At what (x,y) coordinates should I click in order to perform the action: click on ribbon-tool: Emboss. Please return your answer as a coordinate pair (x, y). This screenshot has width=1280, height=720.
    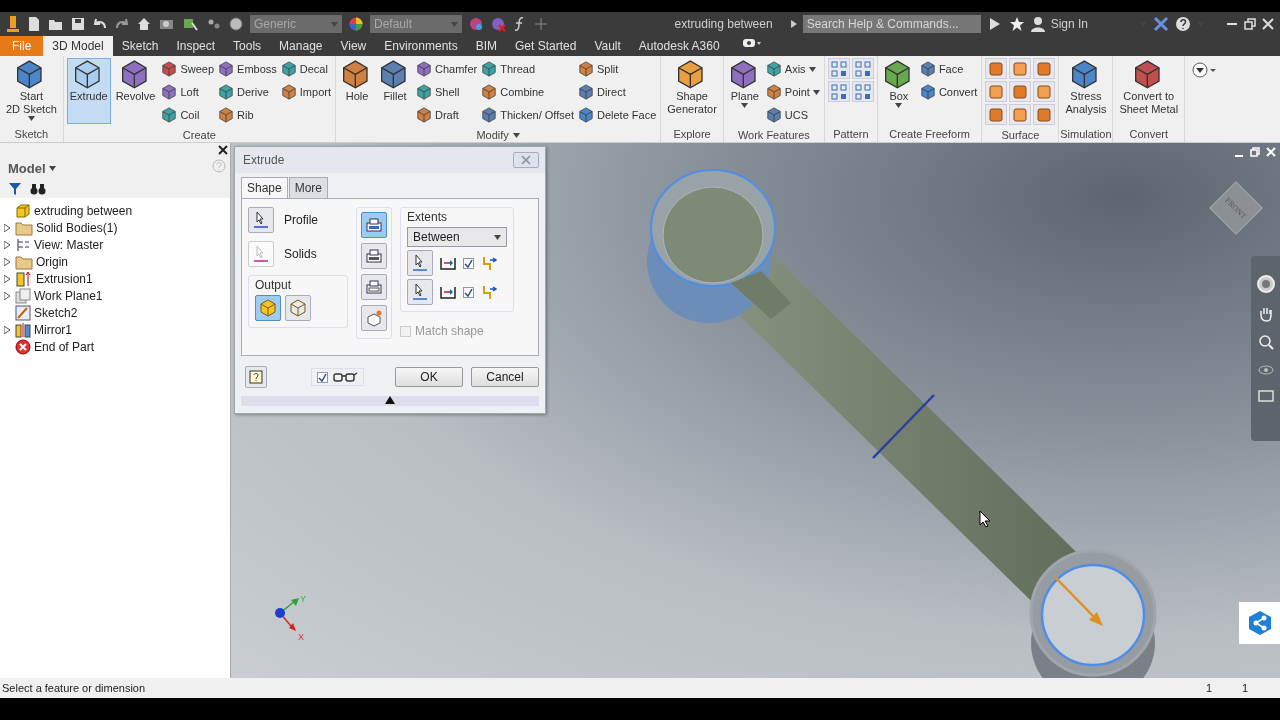
    Looking at the image, I should click on (247, 69).